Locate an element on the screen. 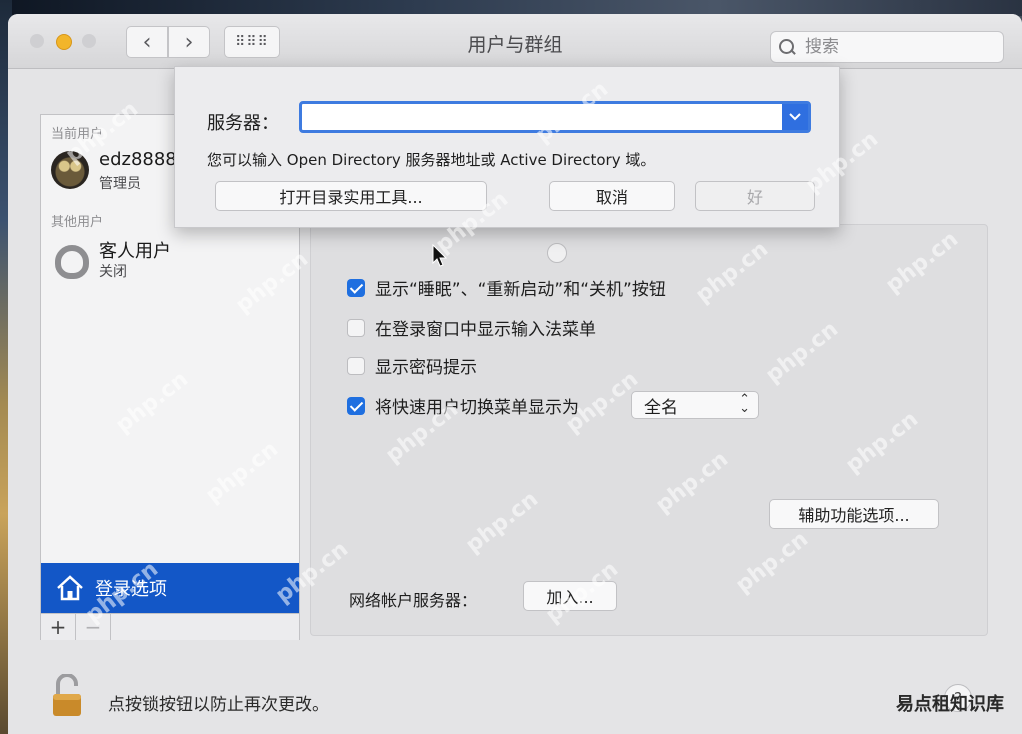  sidebar-item-login-options: 登录选项 is located at coordinates (170, 588).